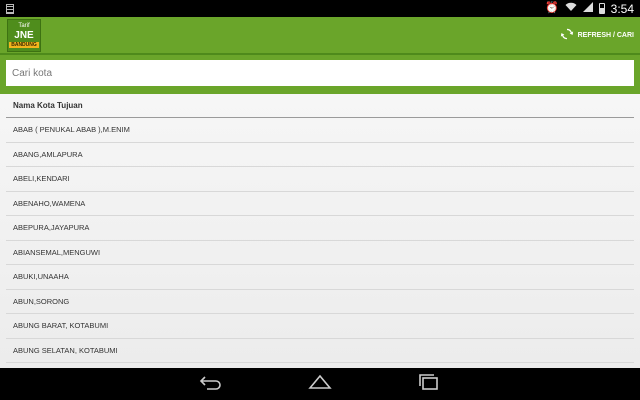  Describe the element at coordinates (601, 8) in the screenshot. I see `battery-icon` at that location.